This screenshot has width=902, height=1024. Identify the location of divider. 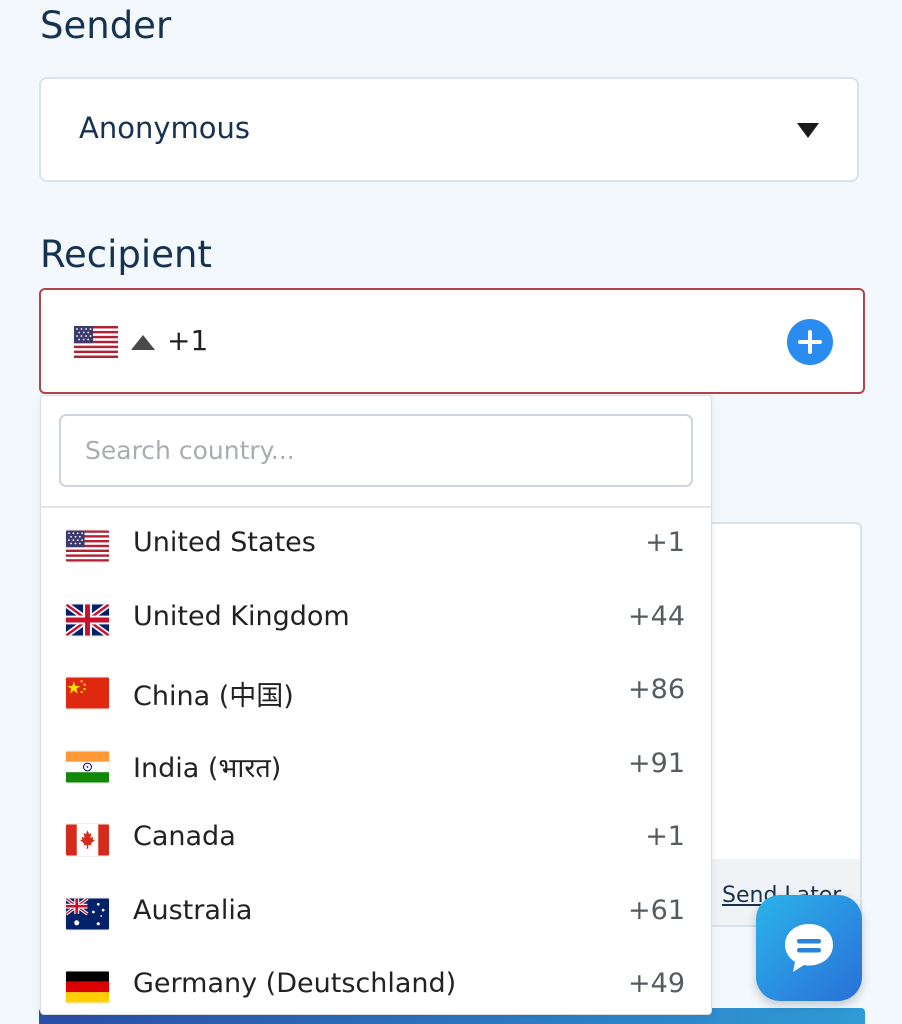
(376, 507).